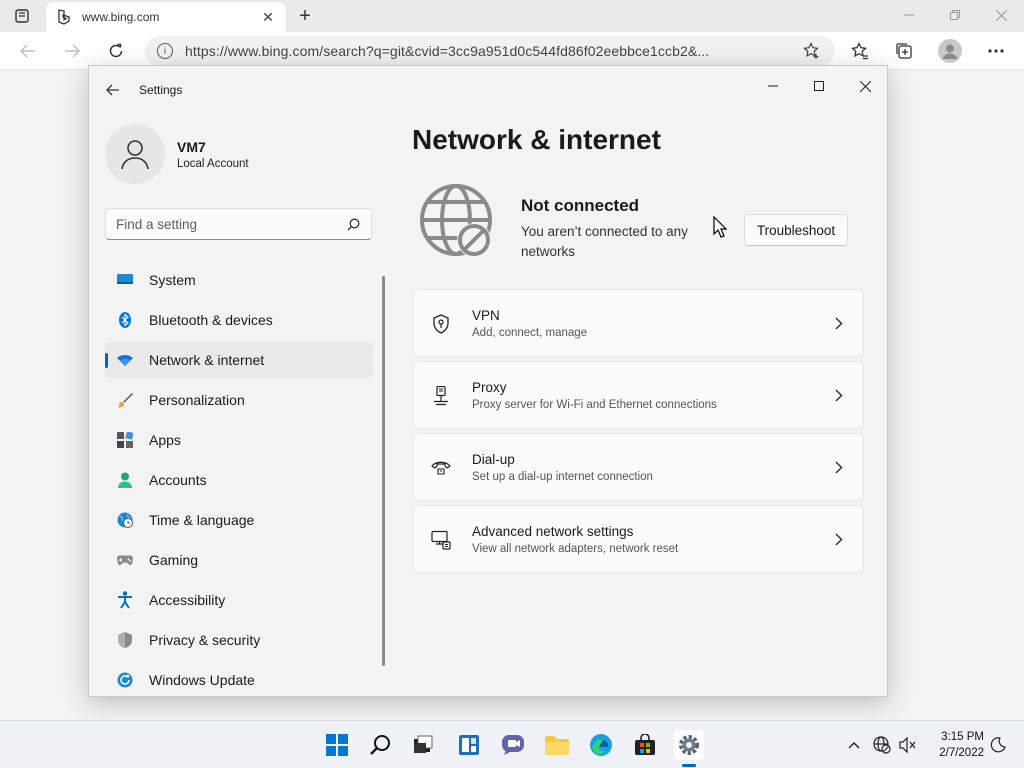 The height and width of the screenshot is (768, 1024). What do you see at coordinates (121, 17) in the screenshot?
I see `tab-title: www.bing.com` at bounding box center [121, 17].